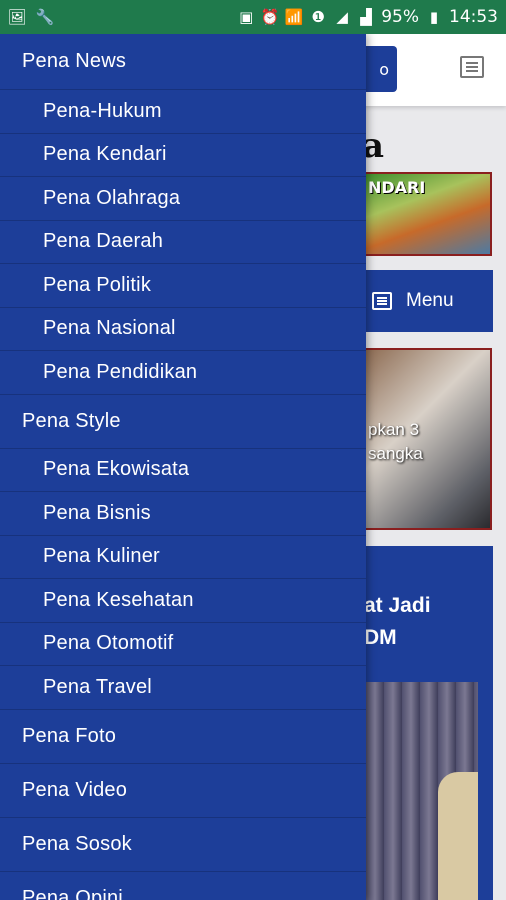 The height and width of the screenshot is (900, 506). I want to click on signal-icon: ◢, so click(342, 17).